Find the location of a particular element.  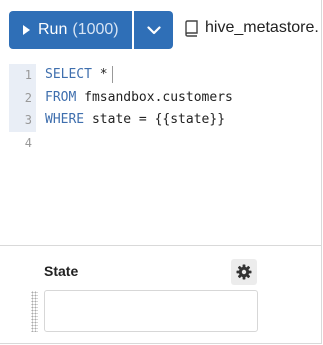

play-icon is located at coordinates (26, 30).